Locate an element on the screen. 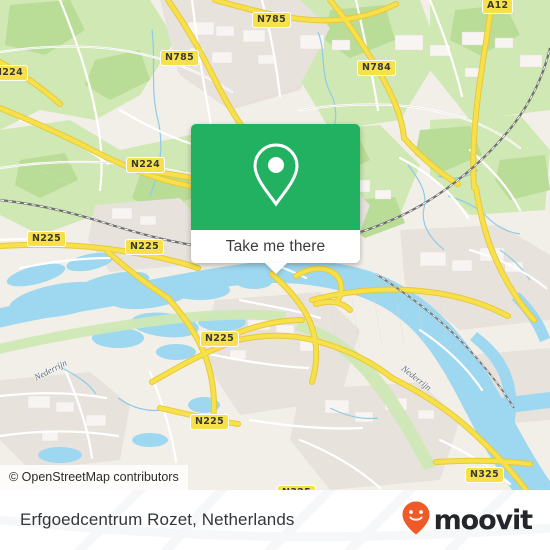 Image resolution: width=550 pixels, height=550 pixels. poi-callout-card: Take me there is located at coordinates (275, 199).